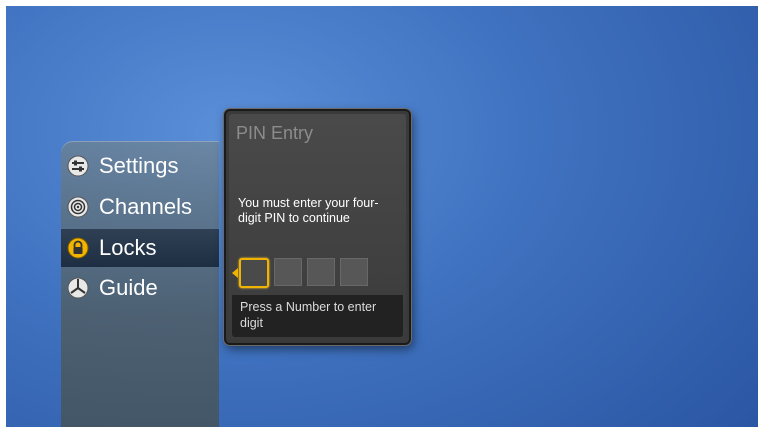 The height and width of the screenshot is (429, 760). I want to click on menu-item-label: Channels, so click(145, 206).